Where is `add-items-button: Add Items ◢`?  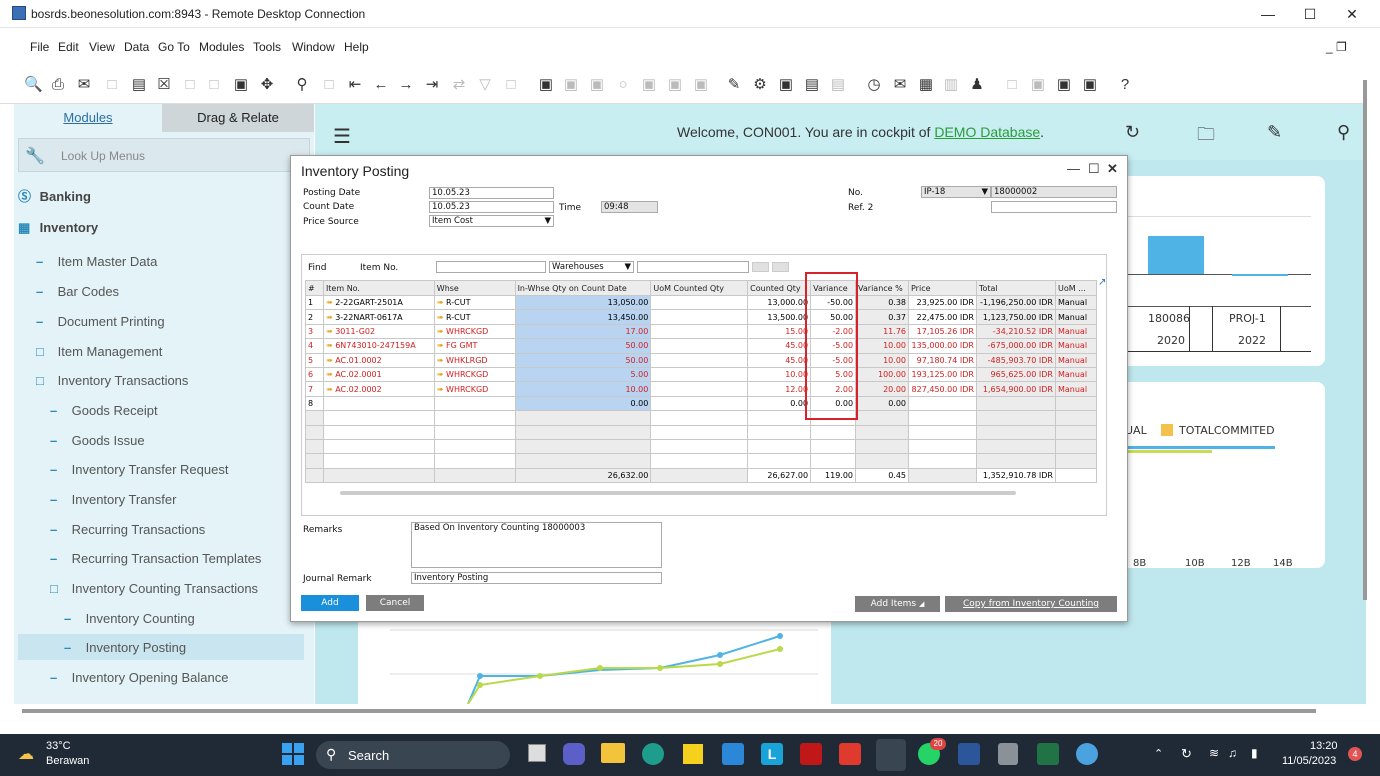 add-items-button: Add Items ◢ is located at coordinates (897, 604).